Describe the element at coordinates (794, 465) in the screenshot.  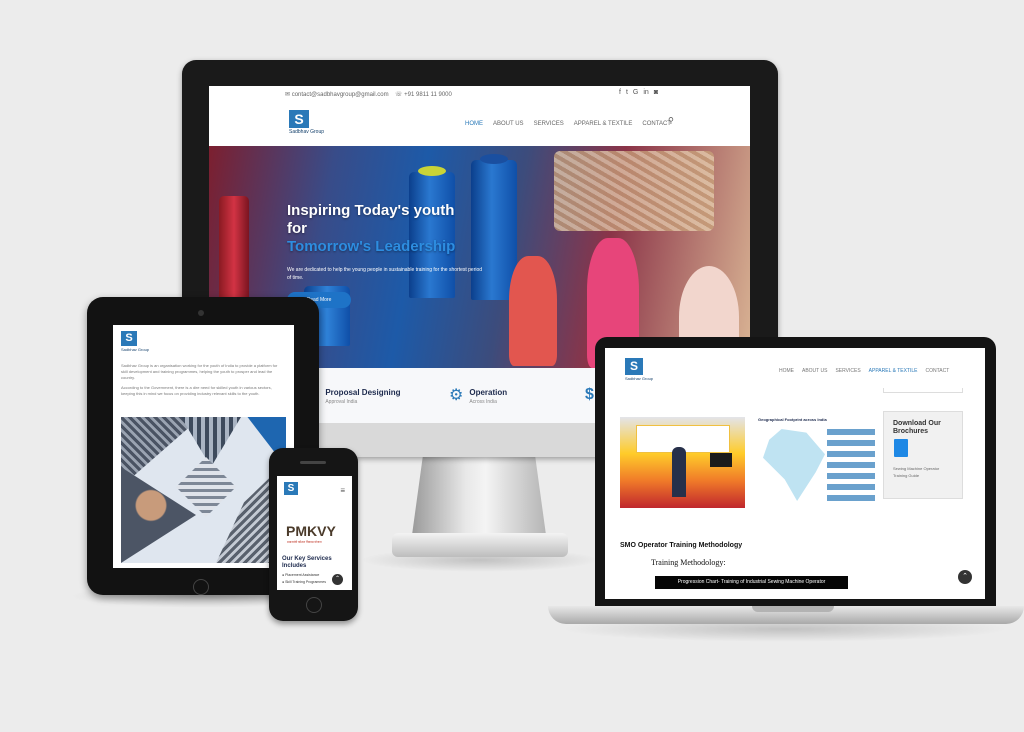
I see `map-shape` at that location.